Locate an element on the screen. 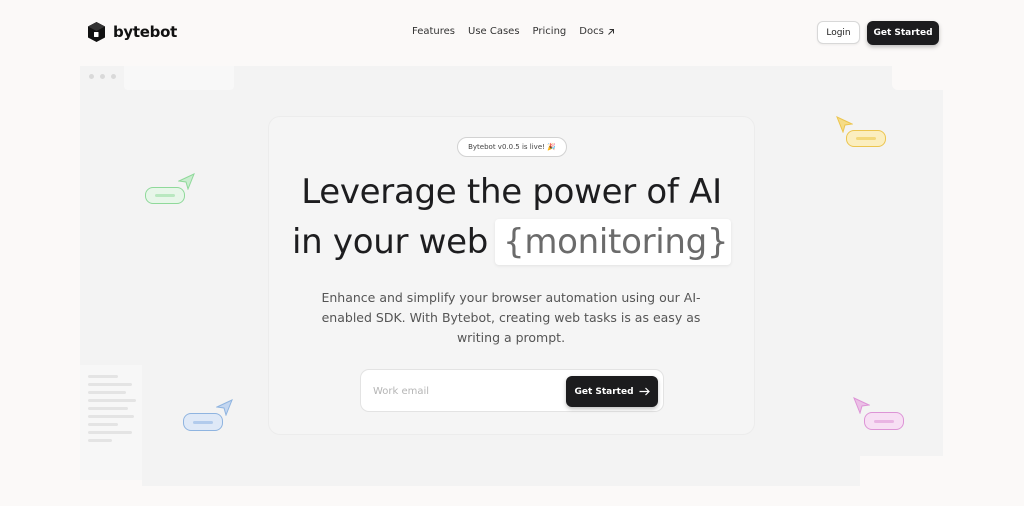 The image size is (1024, 506). window-dots is located at coordinates (102, 76).